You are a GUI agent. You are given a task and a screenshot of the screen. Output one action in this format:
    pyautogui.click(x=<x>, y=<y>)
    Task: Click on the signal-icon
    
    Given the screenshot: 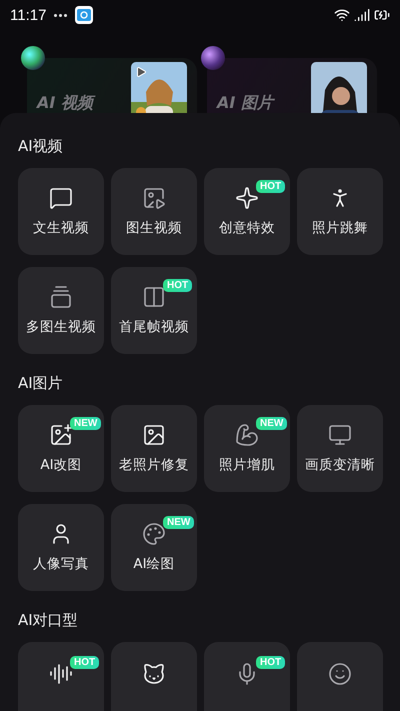 What is the action you would take?
    pyautogui.click(x=362, y=15)
    